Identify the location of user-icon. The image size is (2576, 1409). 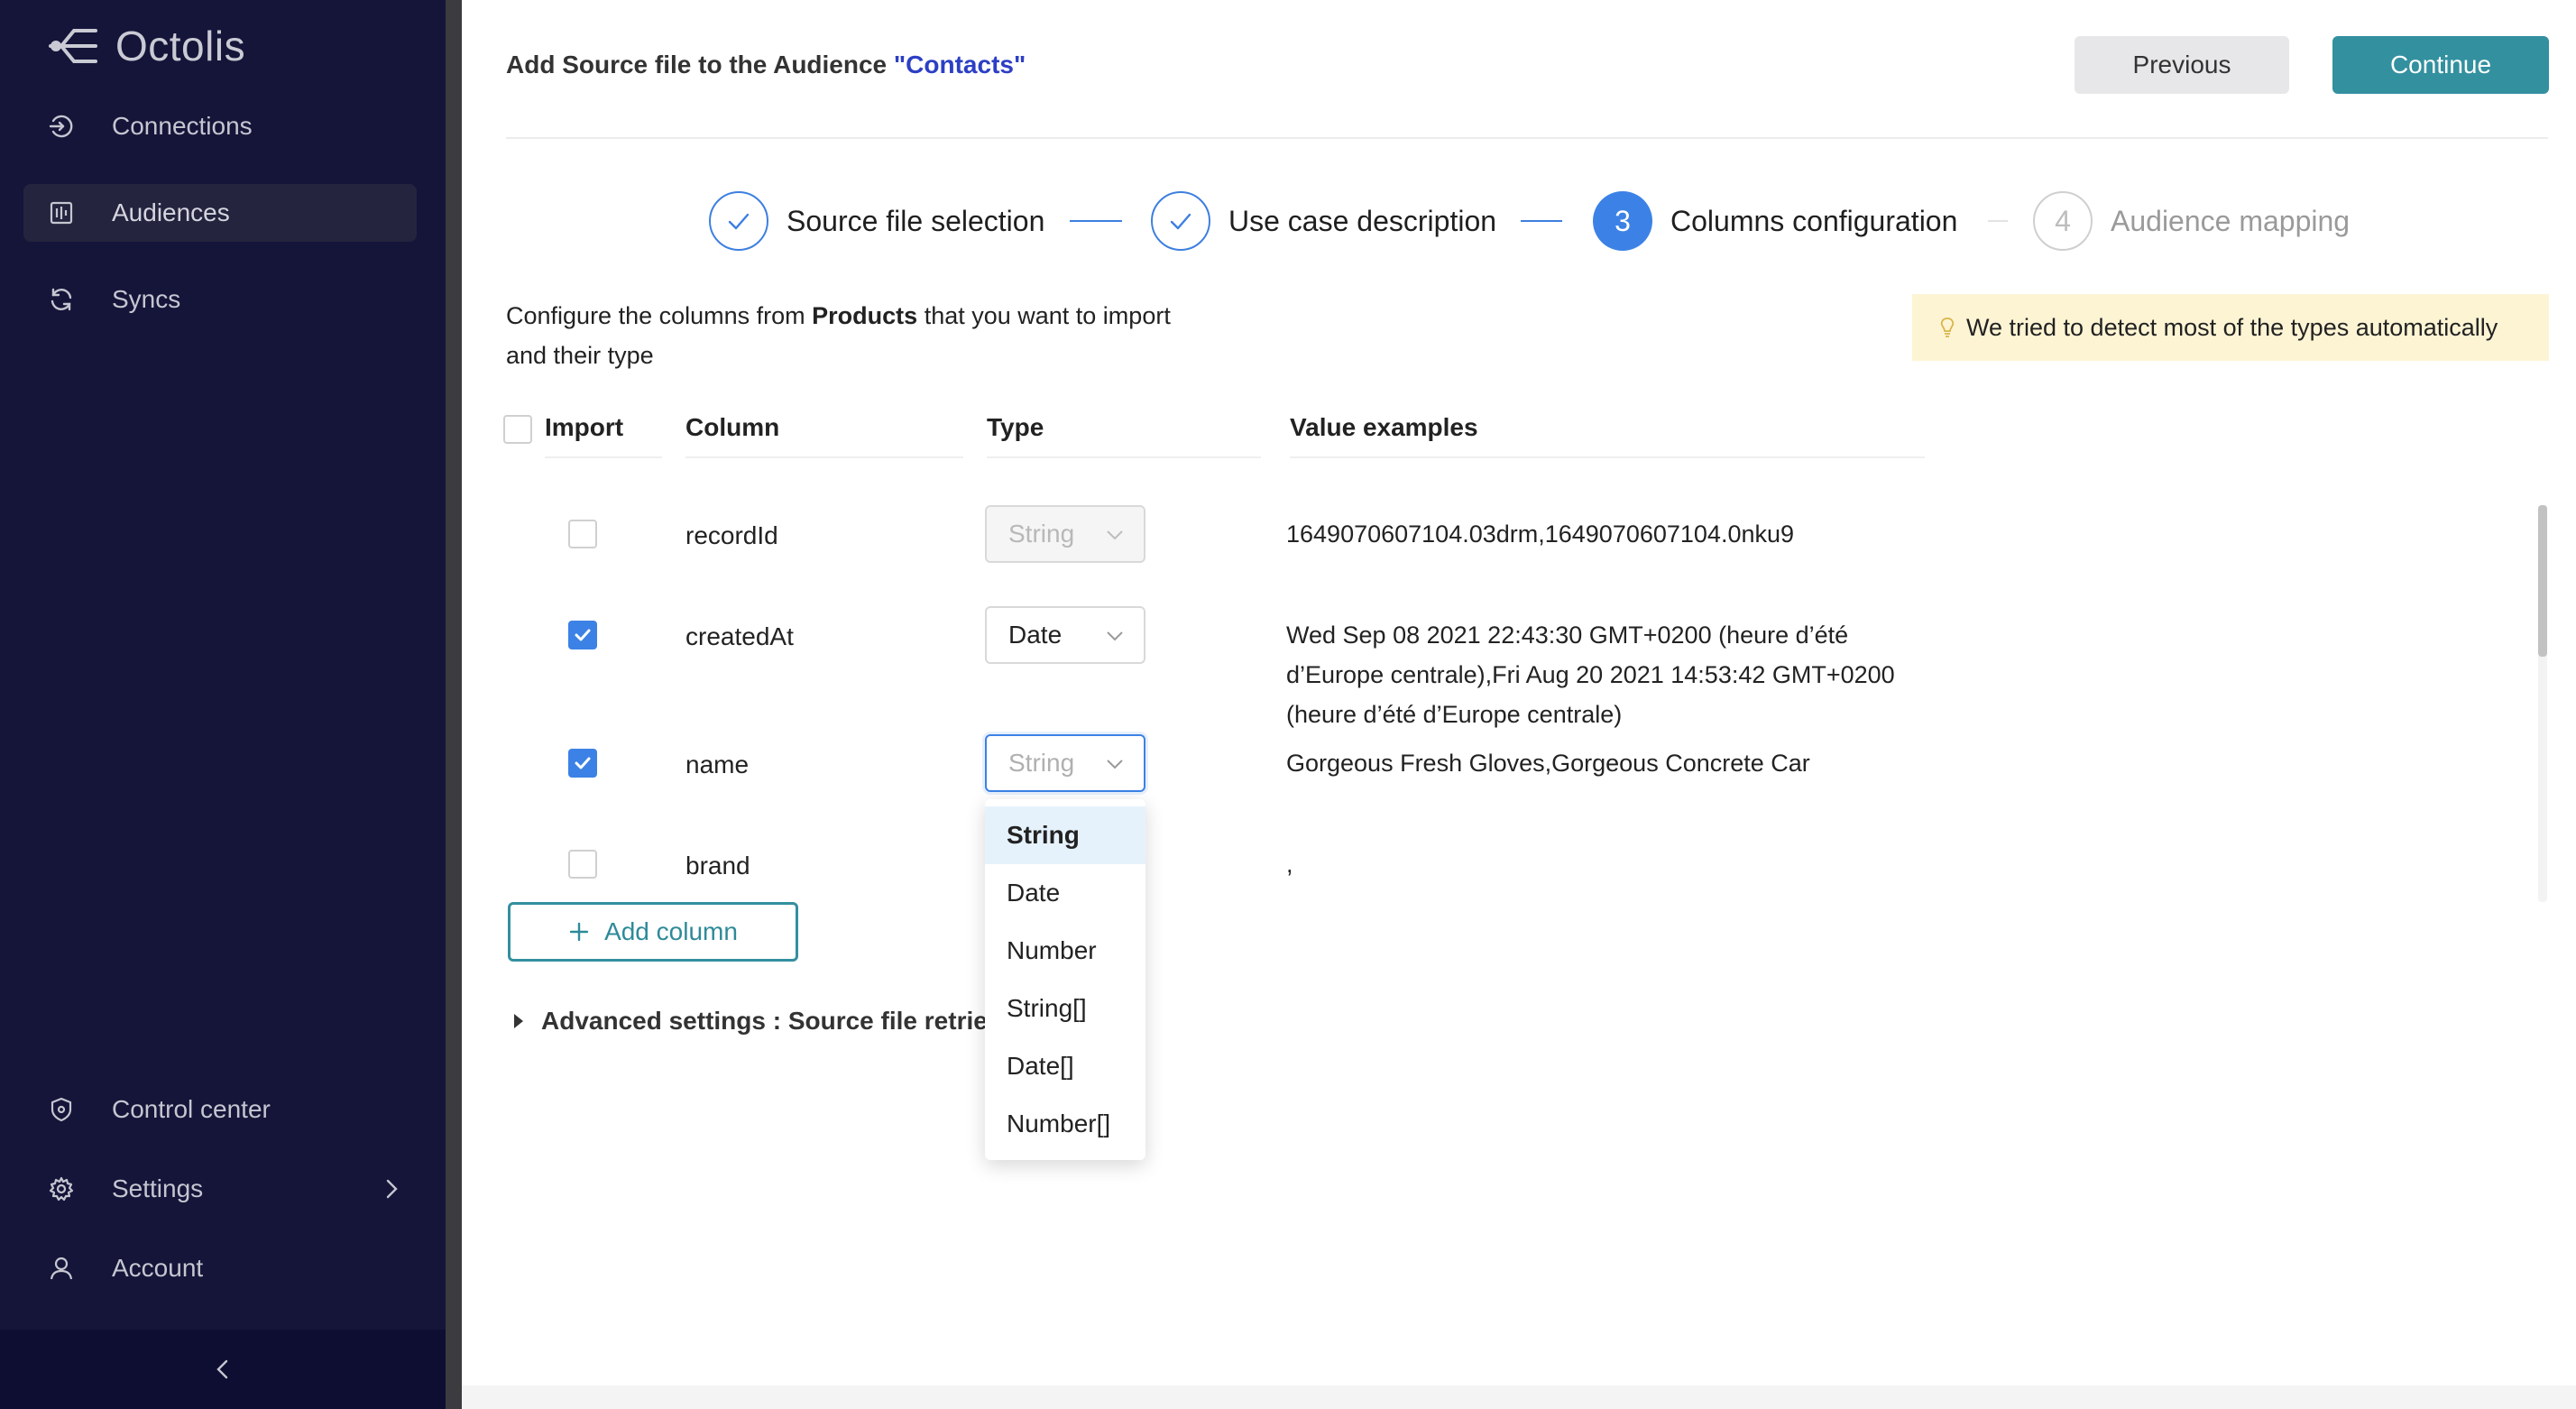
(62, 1268).